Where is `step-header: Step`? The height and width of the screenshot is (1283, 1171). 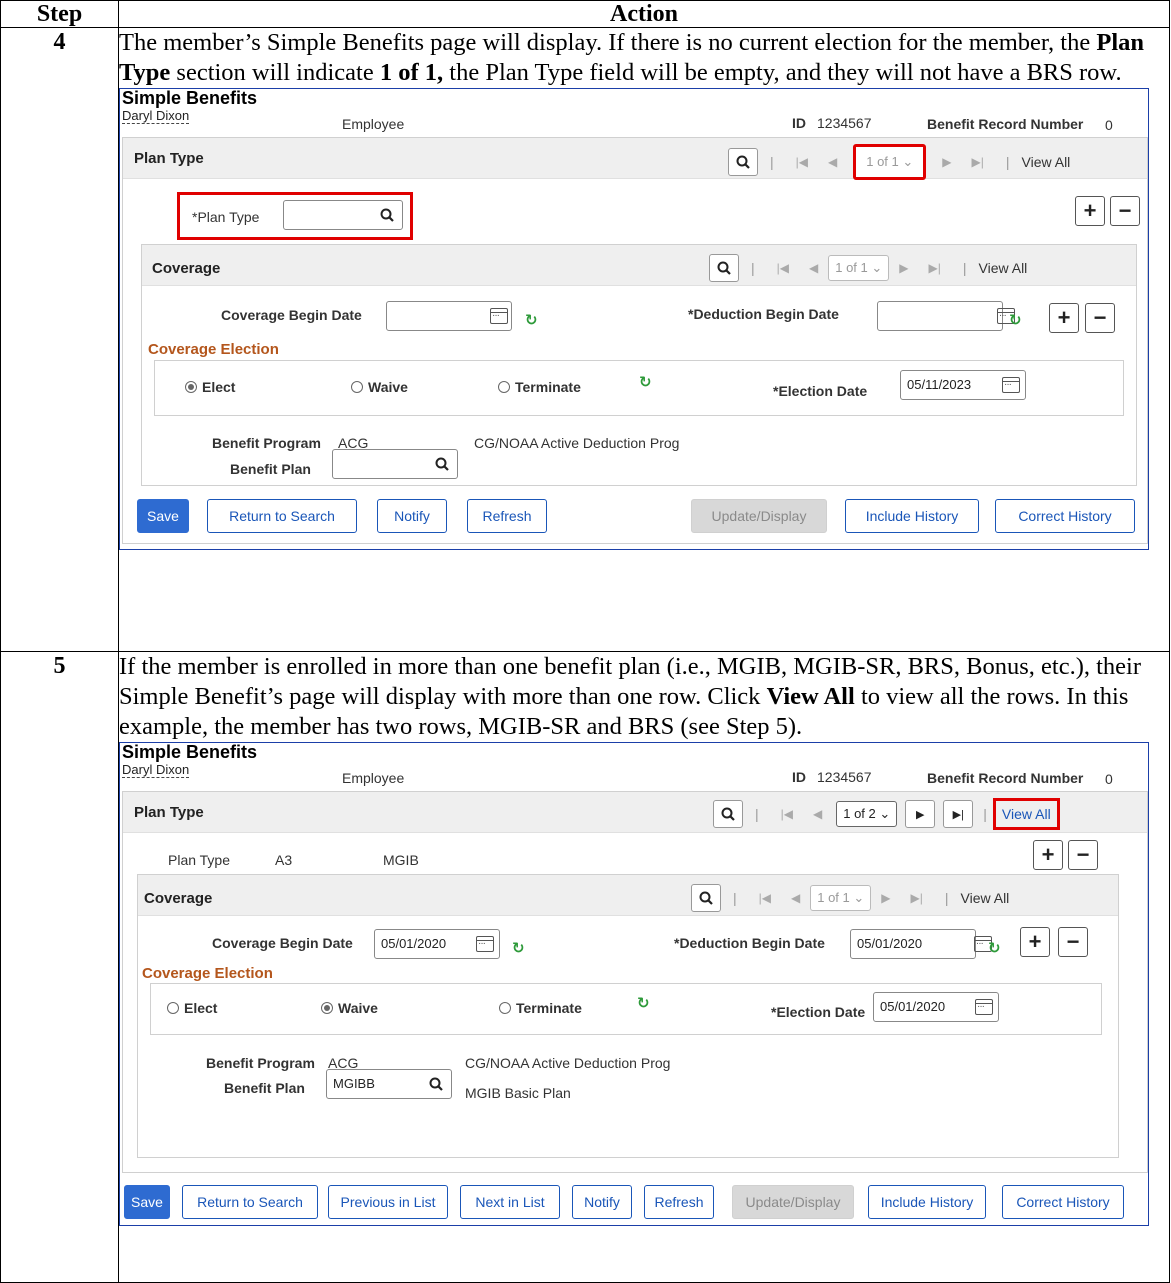 step-header: Step is located at coordinates (59, 14).